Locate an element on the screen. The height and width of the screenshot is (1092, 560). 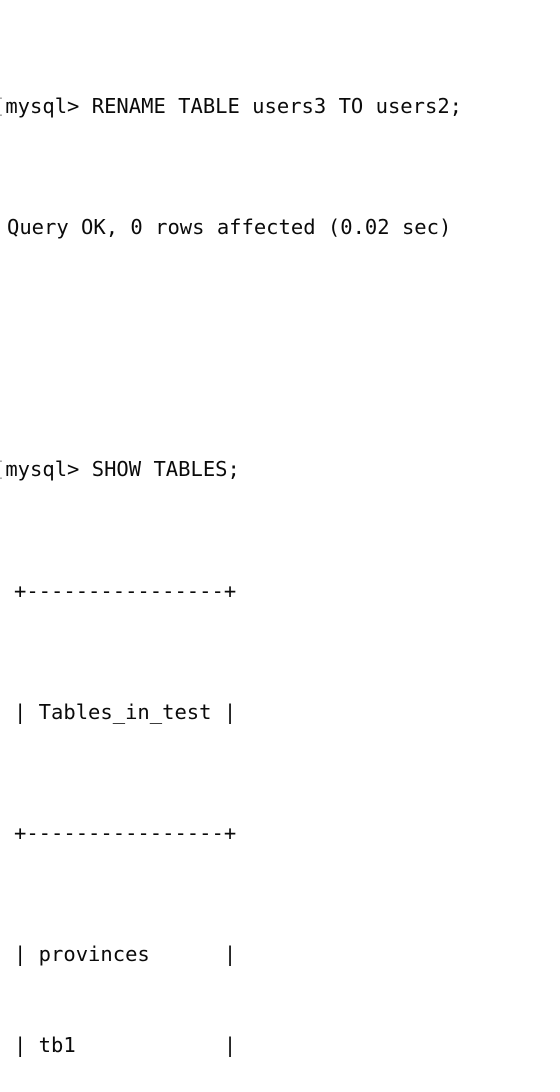
table-header-row: | Tables_in_test | is located at coordinates (125, 711).